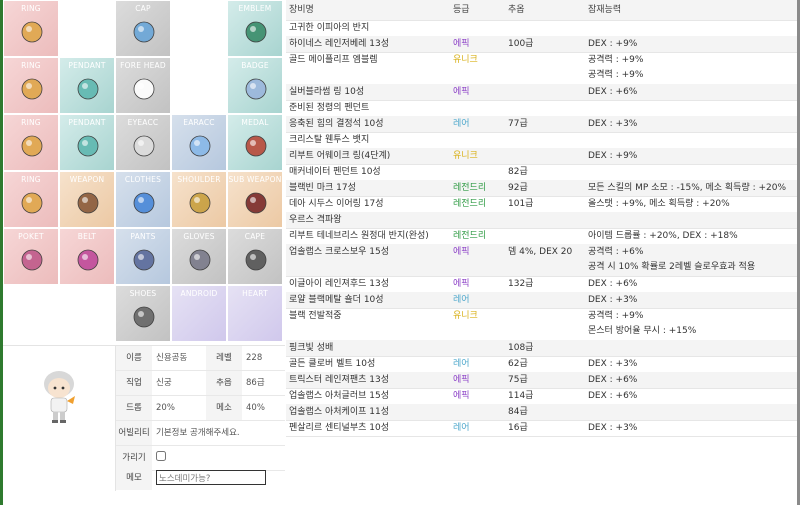  Describe the element at coordinates (87, 199) in the screenshot. I see `slot-weapon: WEAPON` at that location.